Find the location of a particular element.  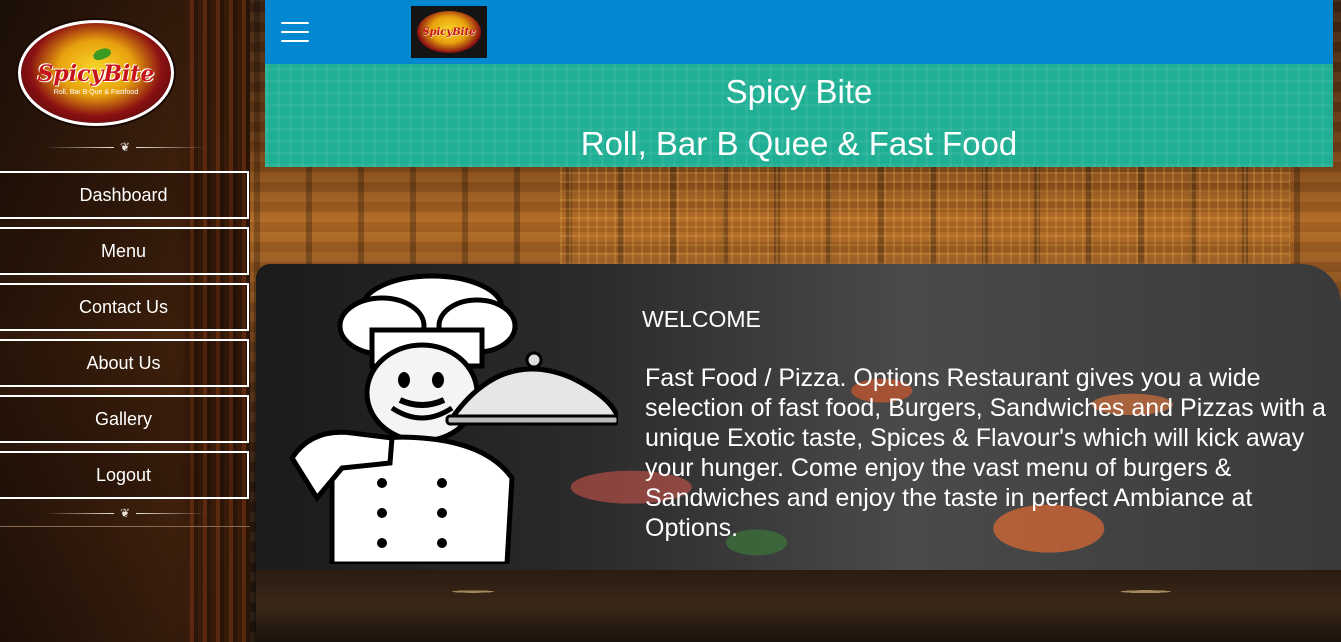

header-logo: SpicyBite is located at coordinates (449, 32).